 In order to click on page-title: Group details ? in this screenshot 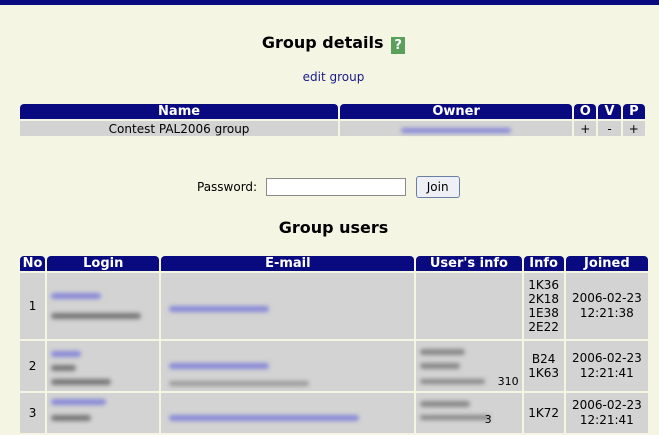, I will do `click(329, 43)`.